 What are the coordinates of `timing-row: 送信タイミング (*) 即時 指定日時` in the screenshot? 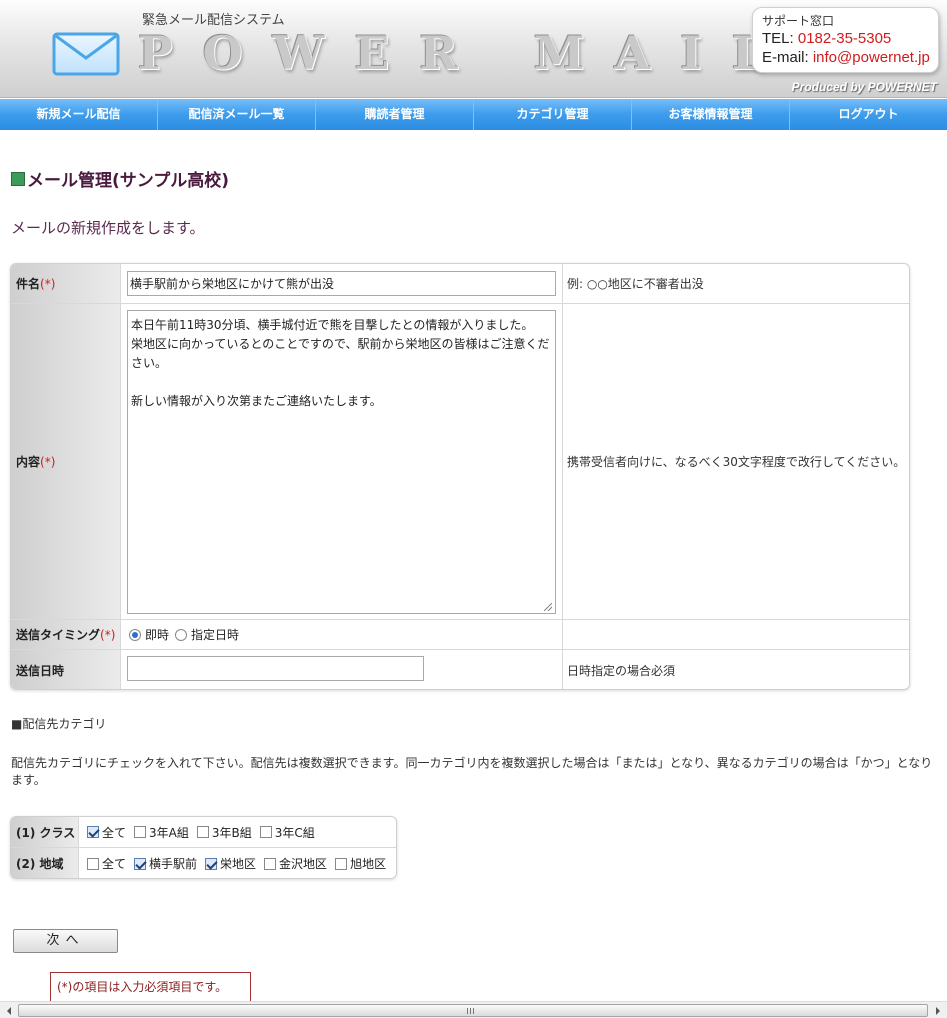 It's located at (460, 635).